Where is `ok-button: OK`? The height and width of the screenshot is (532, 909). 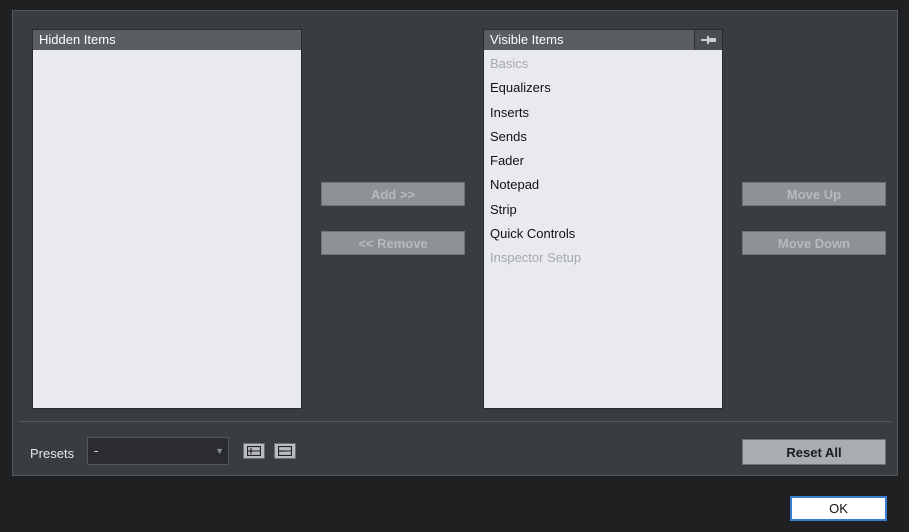
ok-button: OK is located at coordinates (838, 508).